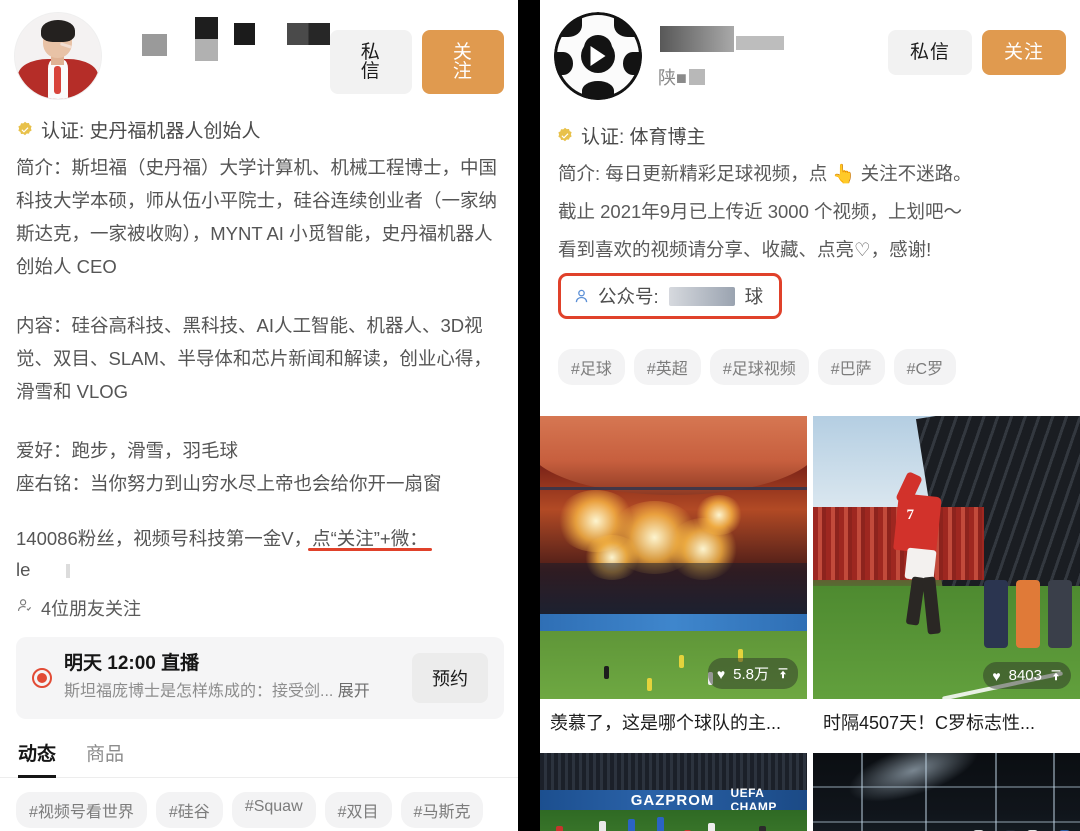 This screenshot has width=1080, height=831. I want to click on profile-identity: ■■■■■■ 陕■, so click(765, 51).